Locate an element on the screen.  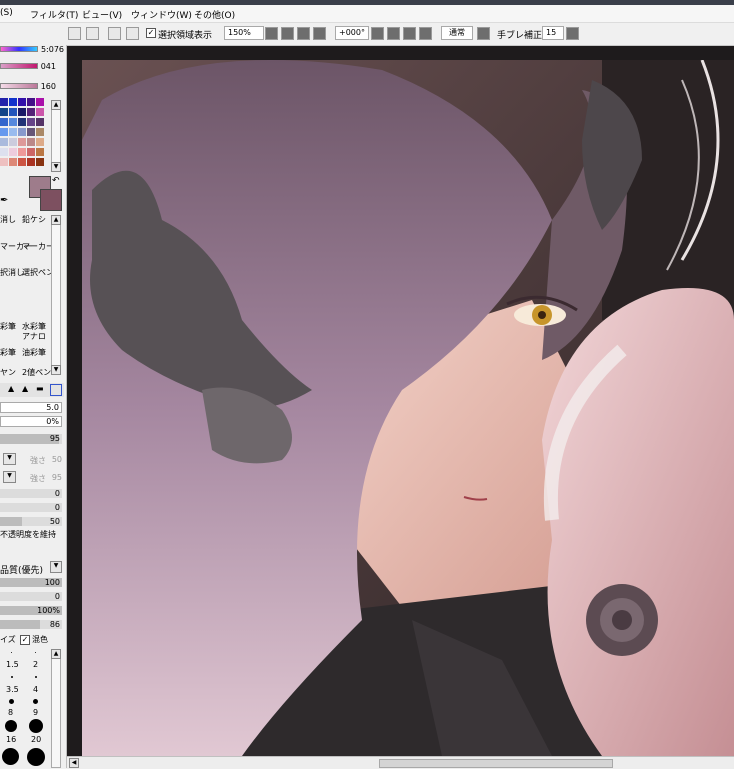
edge-hardness-bar: 100 is located at coordinates (31, 582).